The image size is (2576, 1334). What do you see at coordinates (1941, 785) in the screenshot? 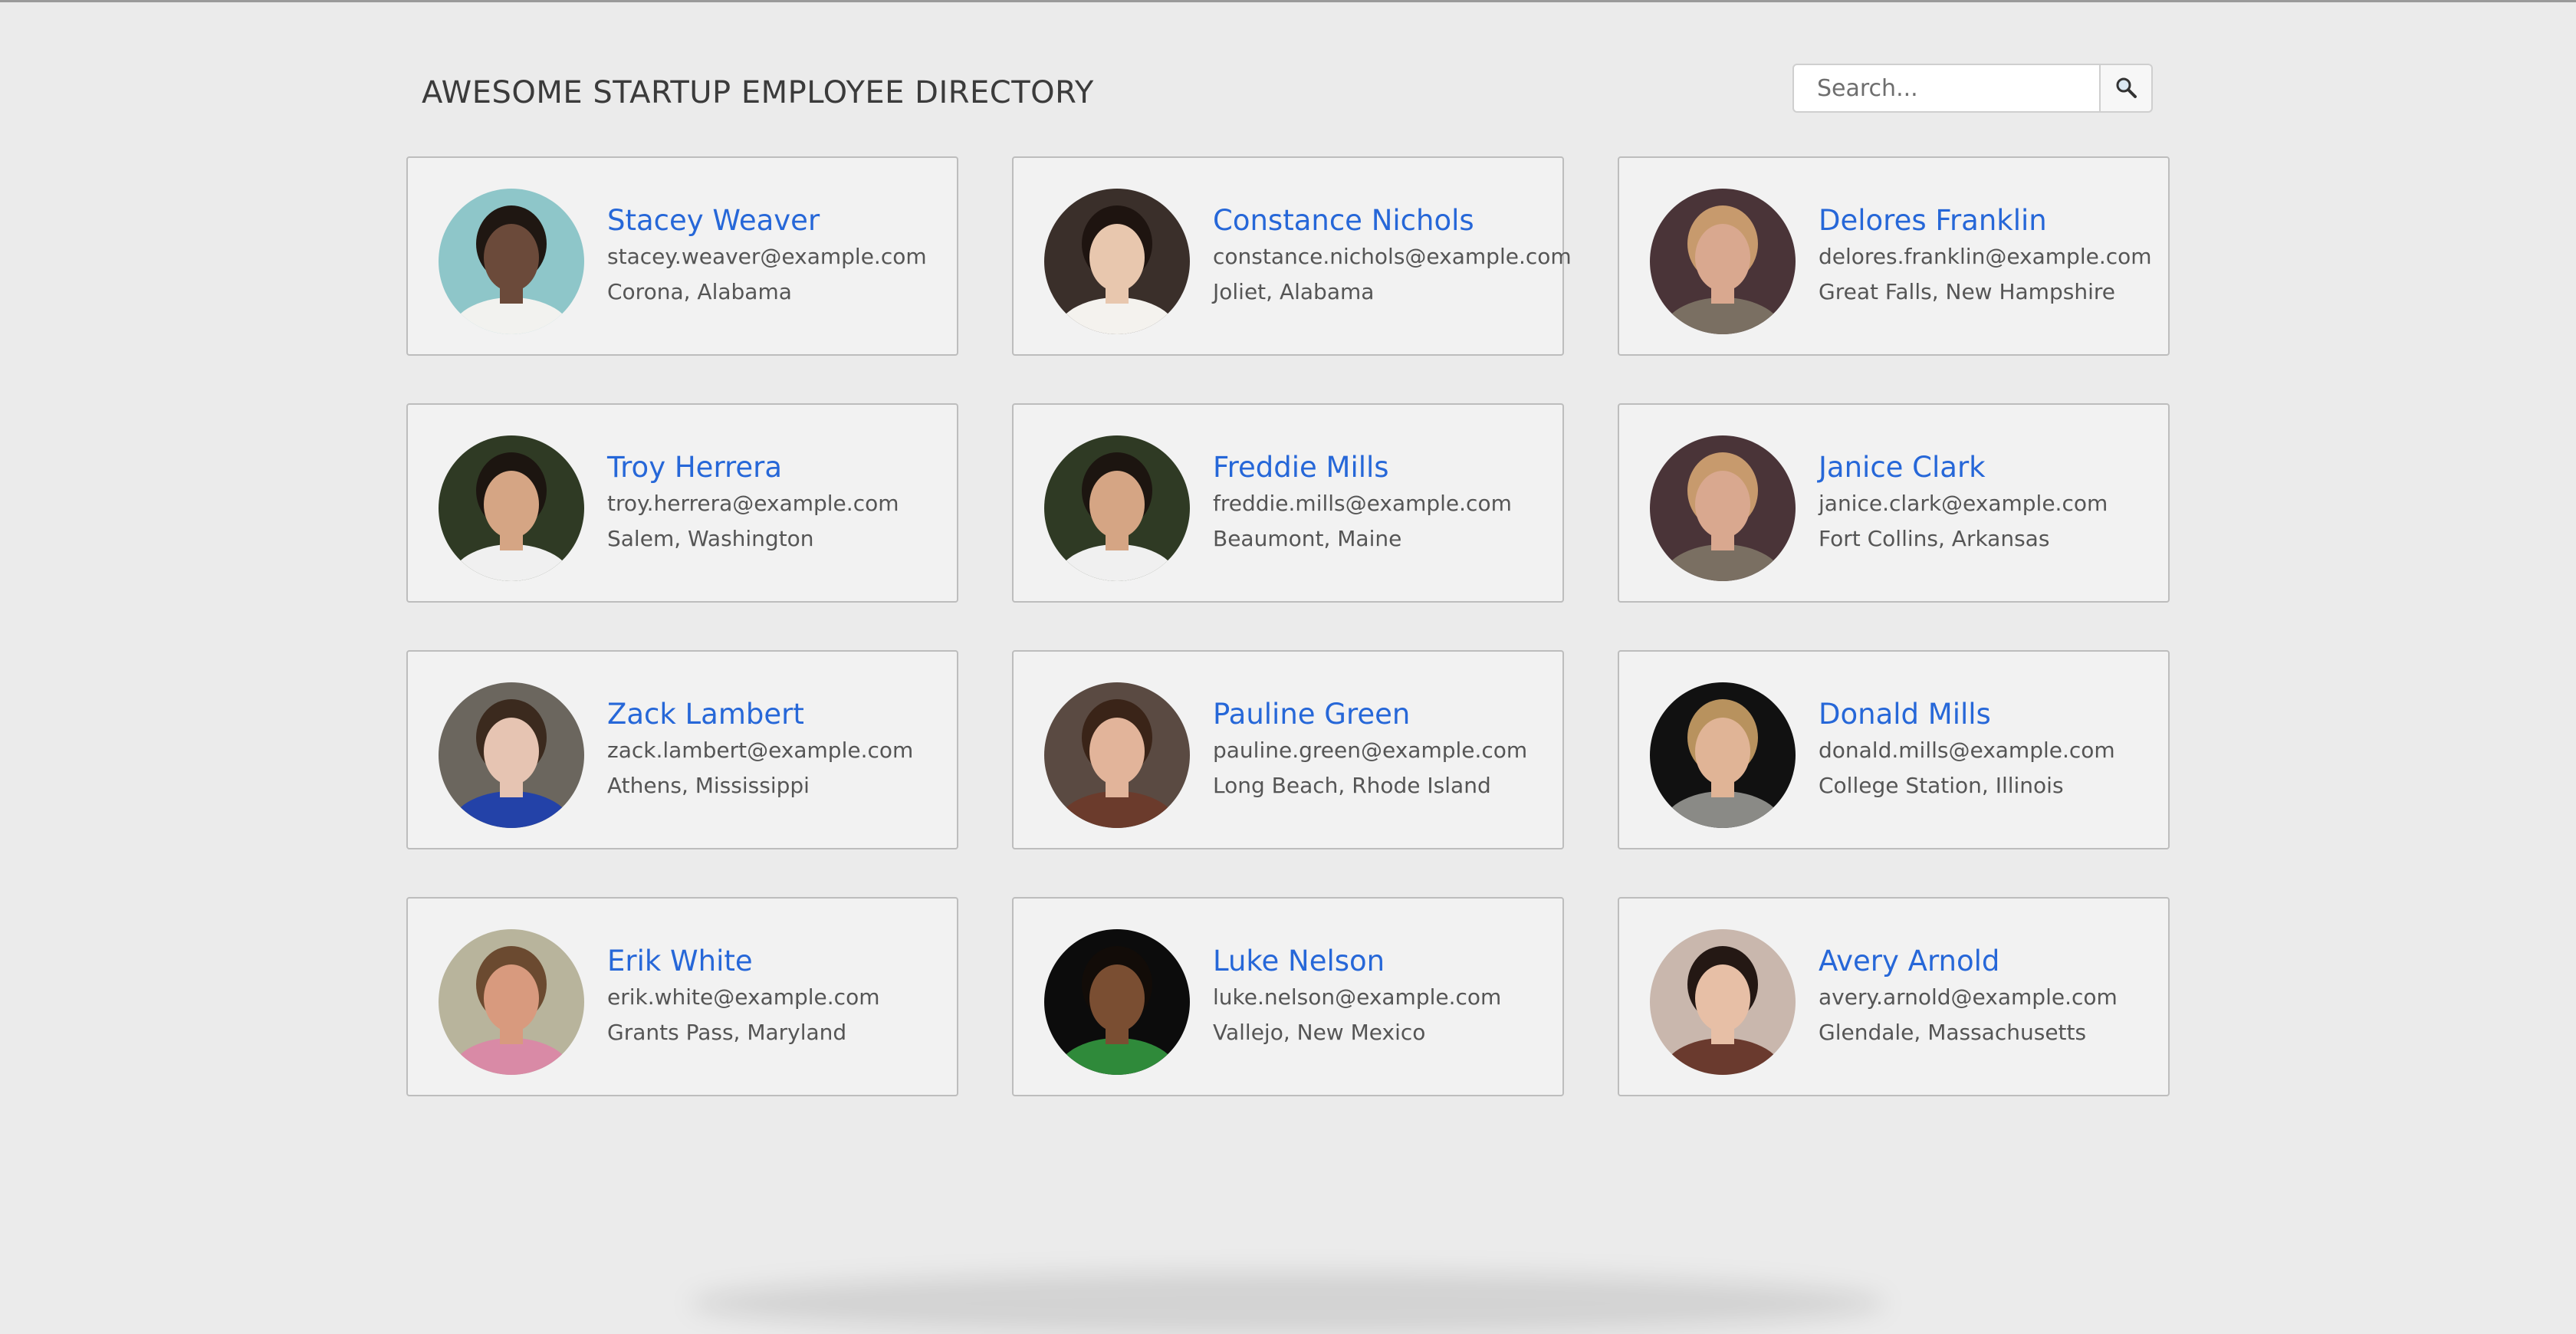
I see `employee-location: College Station, Illinois` at bounding box center [1941, 785].